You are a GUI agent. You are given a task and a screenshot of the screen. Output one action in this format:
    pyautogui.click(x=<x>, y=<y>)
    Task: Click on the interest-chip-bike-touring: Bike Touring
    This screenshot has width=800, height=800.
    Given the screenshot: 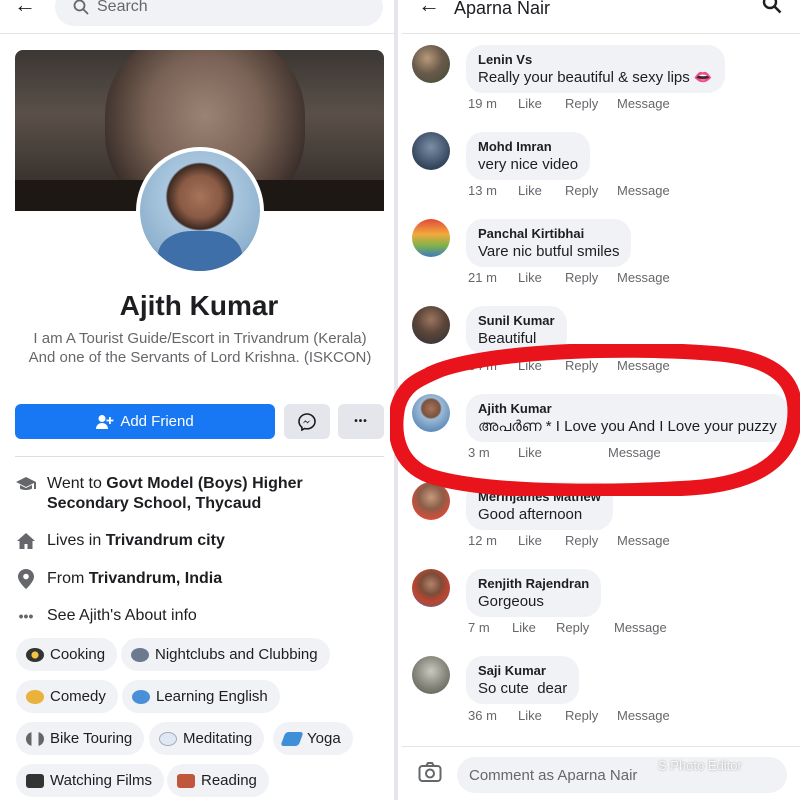 What is the action you would take?
    pyautogui.click(x=80, y=738)
    